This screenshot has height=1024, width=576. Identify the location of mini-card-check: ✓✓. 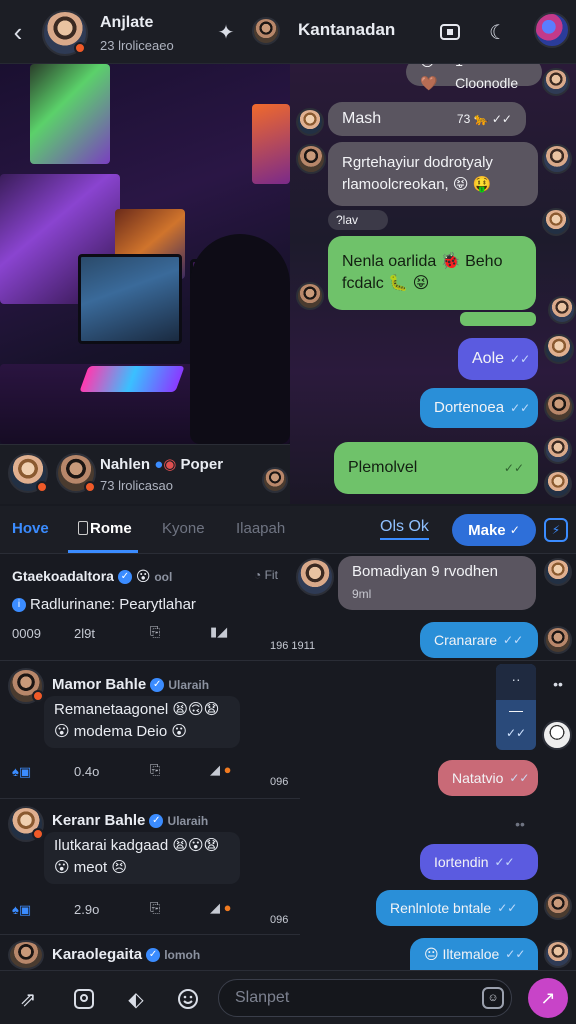
(516, 733).